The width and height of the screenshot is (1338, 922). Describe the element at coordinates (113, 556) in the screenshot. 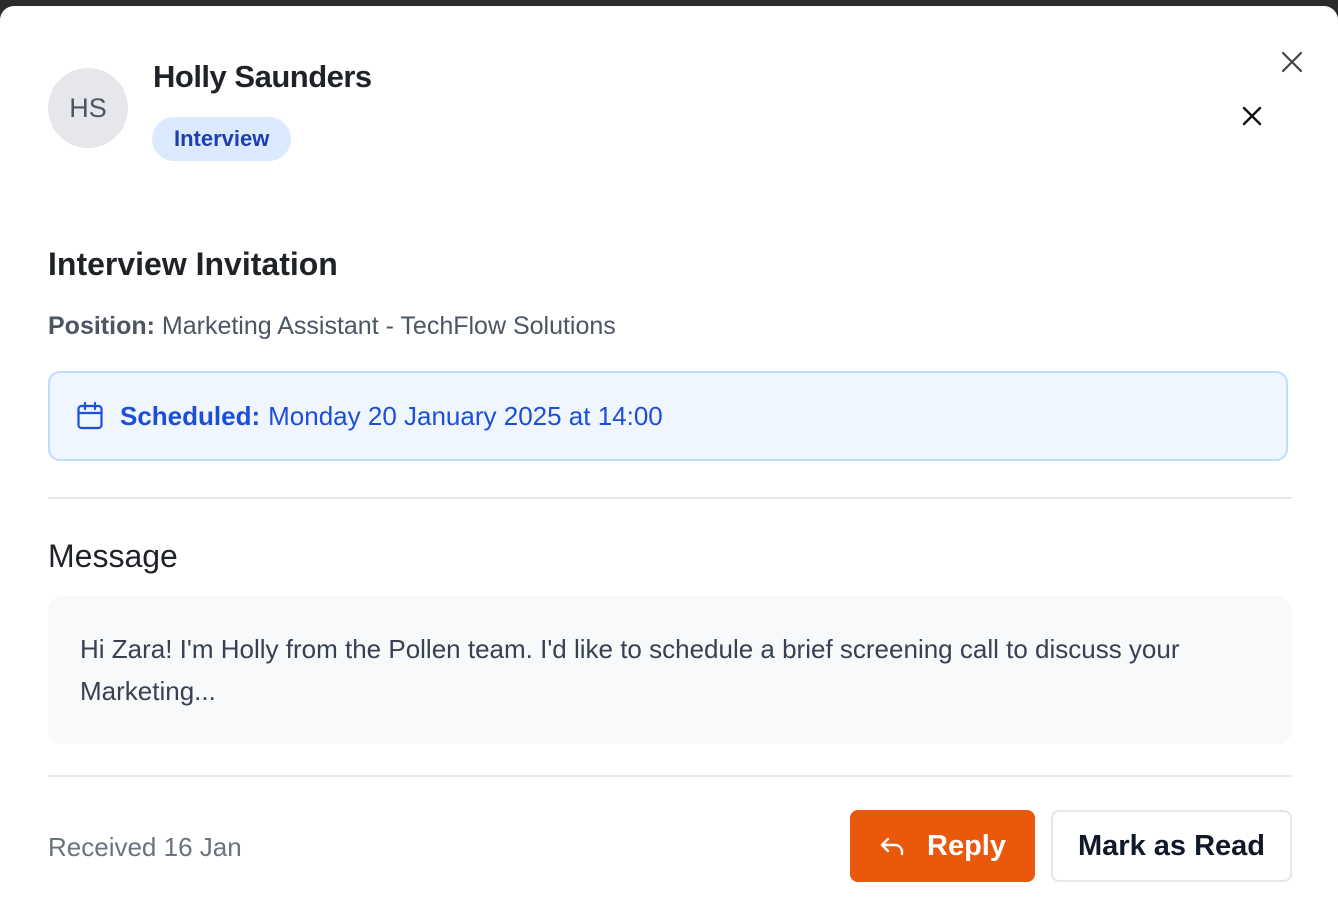

I see `message-heading: Message` at that location.